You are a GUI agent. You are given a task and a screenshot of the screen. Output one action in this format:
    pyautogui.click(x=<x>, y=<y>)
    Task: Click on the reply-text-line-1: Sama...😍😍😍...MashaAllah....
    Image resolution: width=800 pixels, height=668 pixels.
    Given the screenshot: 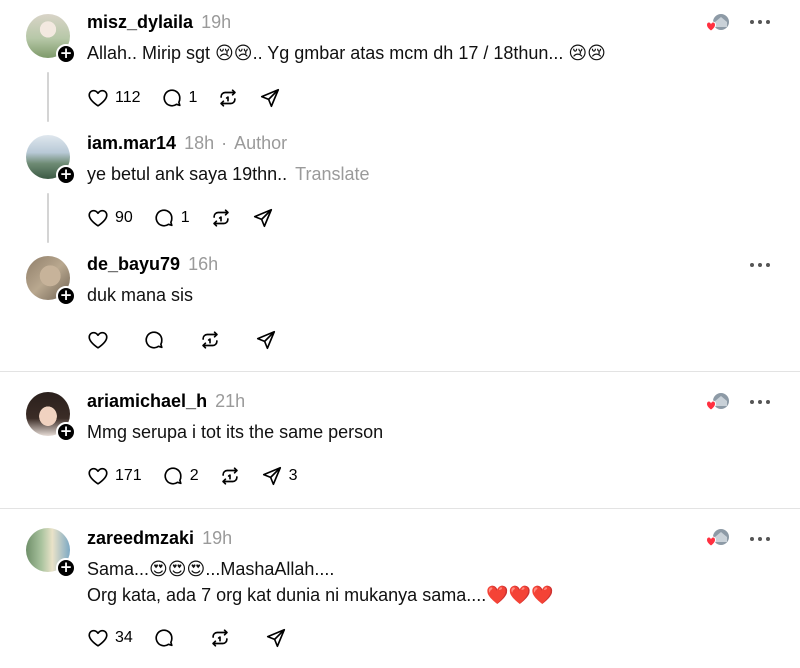 What is the action you would take?
    pyautogui.click(x=211, y=569)
    